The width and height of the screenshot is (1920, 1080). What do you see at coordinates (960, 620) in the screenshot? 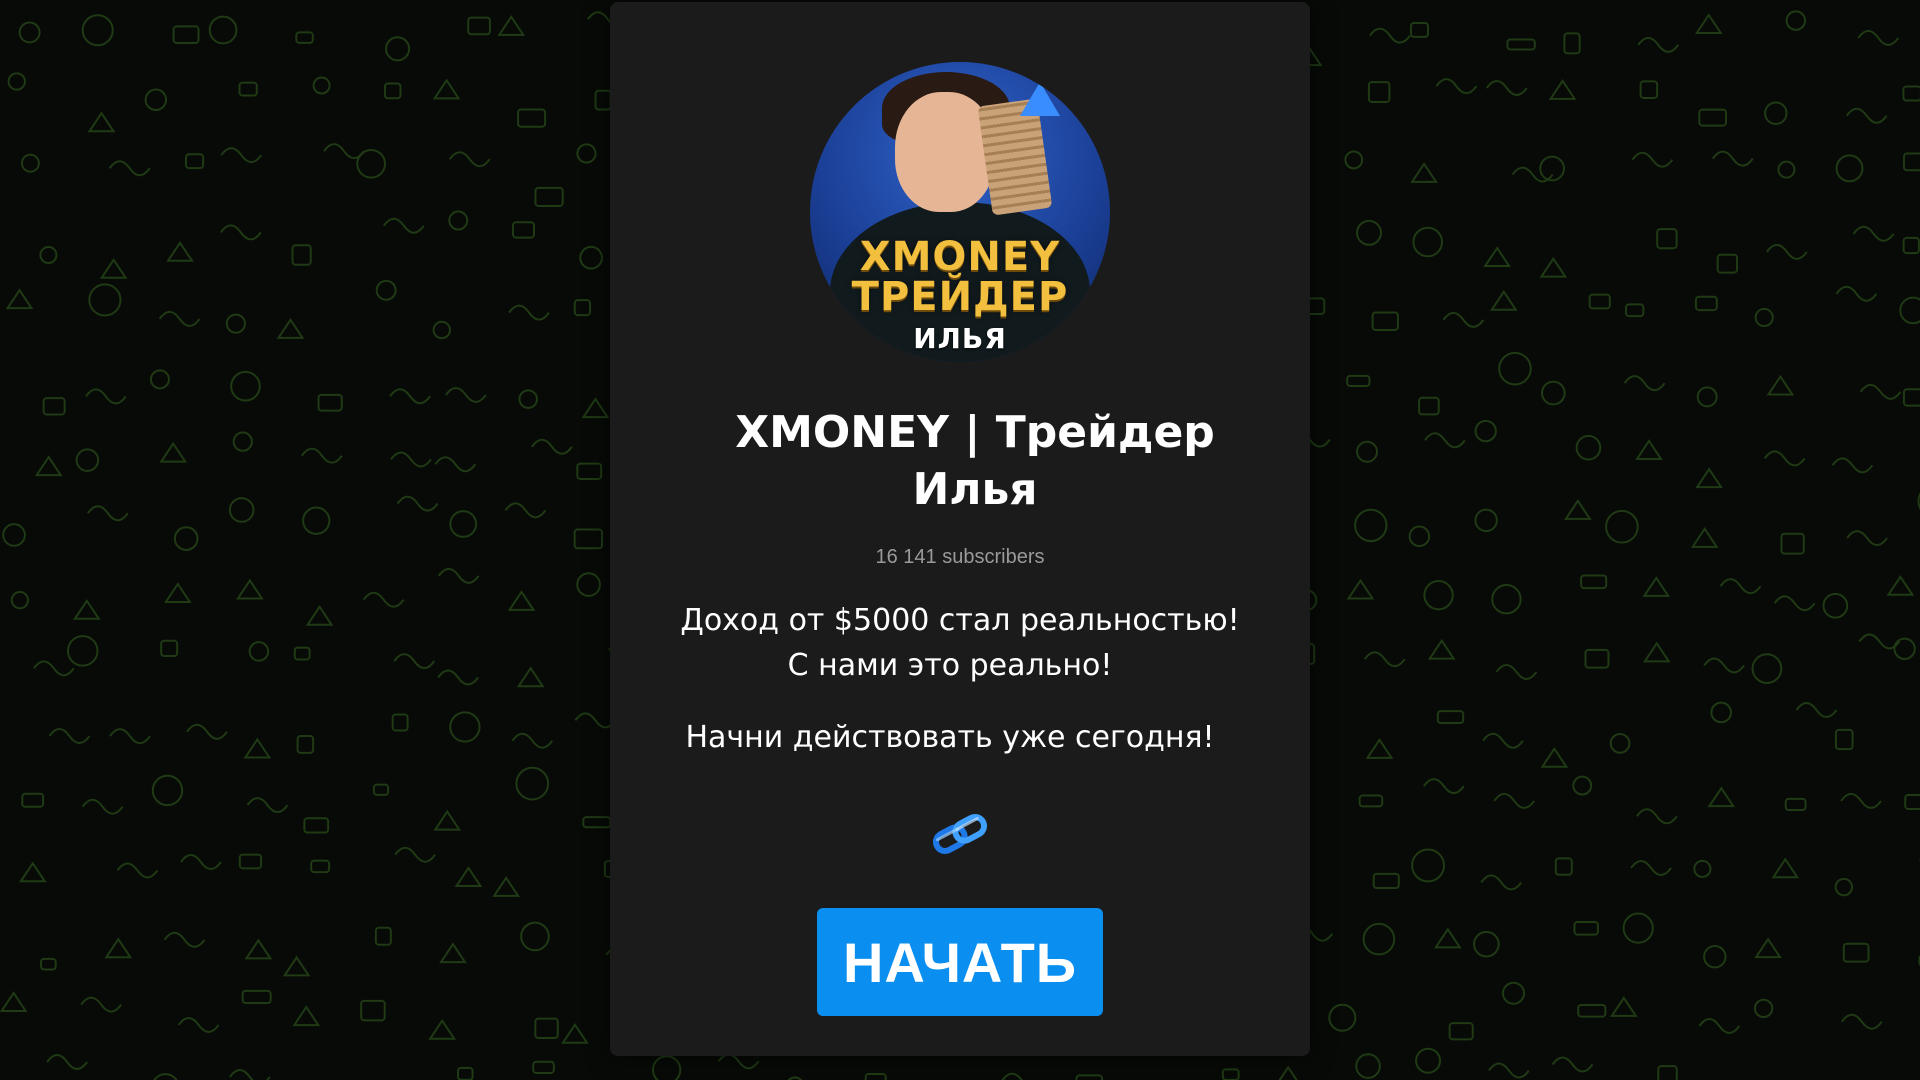
I see `description-line-1: Доход от $5000 стал реальностью!` at bounding box center [960, 620].